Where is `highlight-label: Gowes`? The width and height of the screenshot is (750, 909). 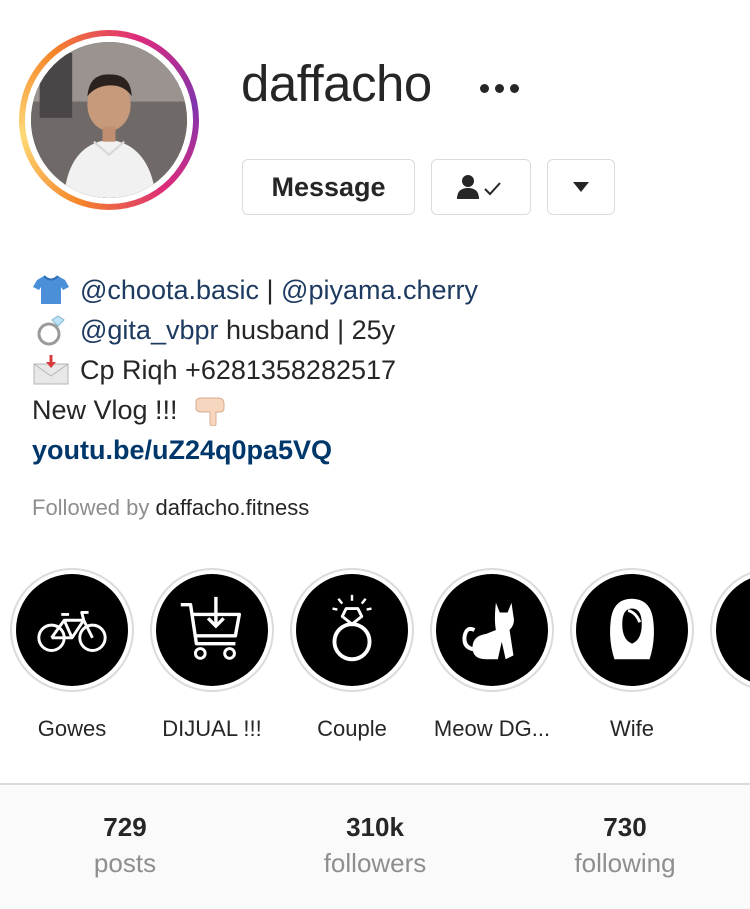 highlight-label: Gowes is located at coordinates (72, 728).